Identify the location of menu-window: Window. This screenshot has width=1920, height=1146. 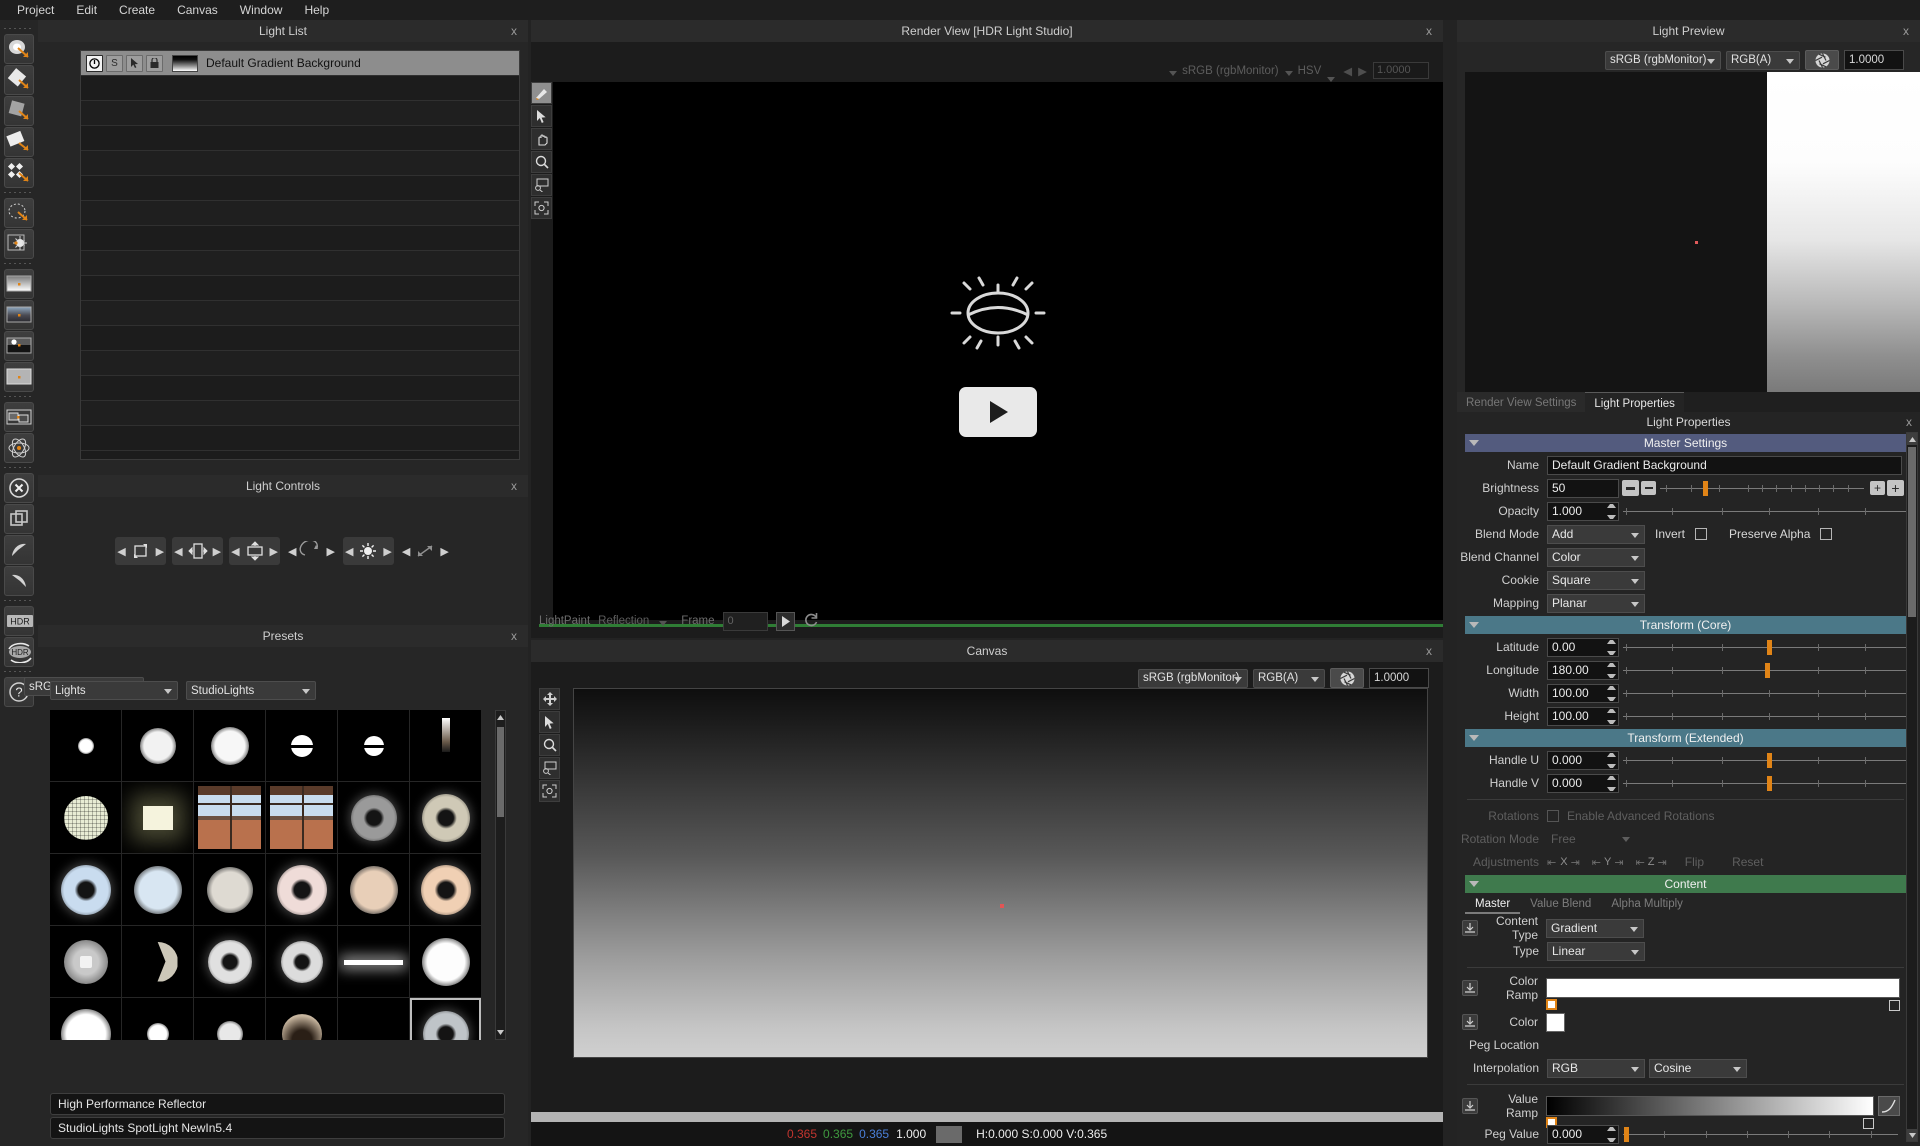
(261, 10).